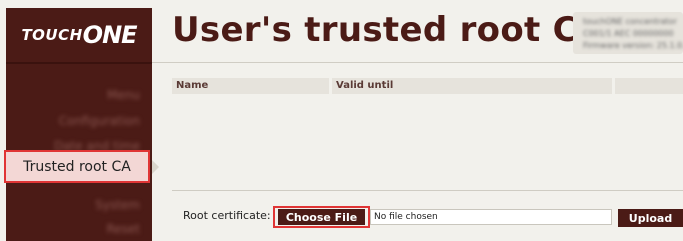 The height and width of the screenshot is (241, 683). I want to click on device-info-line: Firmware version: 25.1.0.15, so click(633, 45).